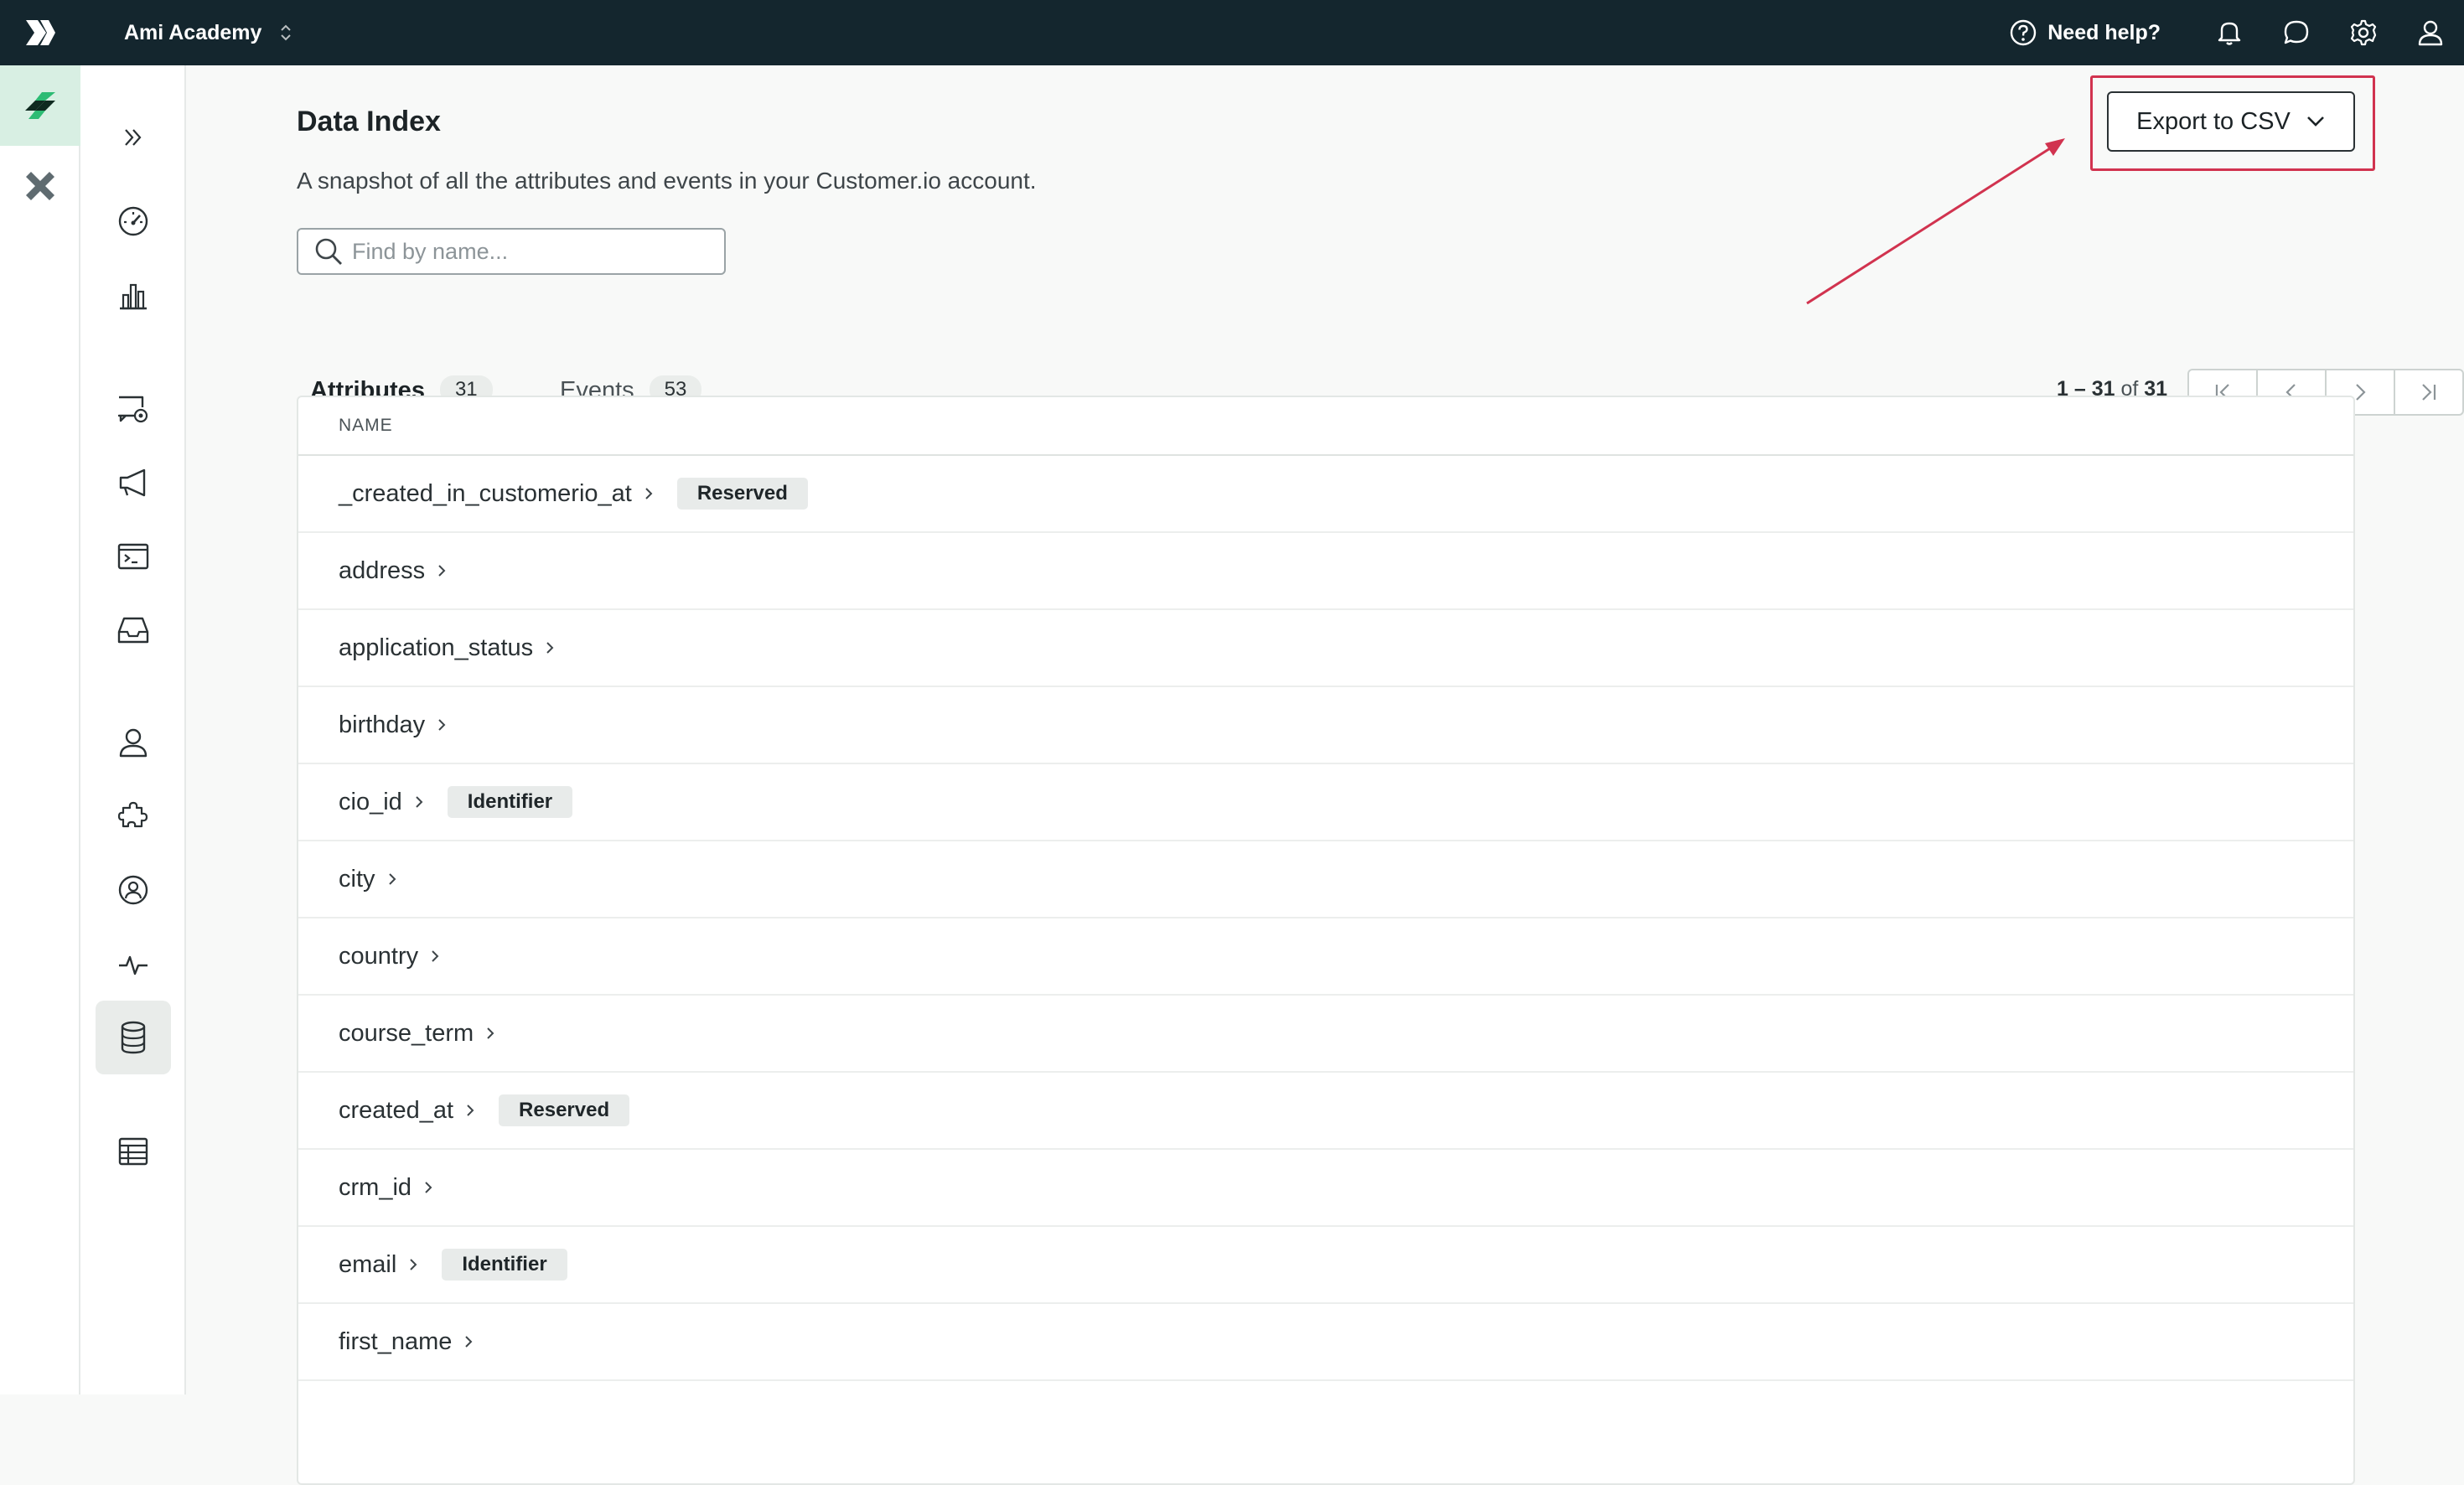 This screenshot has height=1485, width=2464. What do you see at coordinates (396, 1111) in the screenshot?
I see `attribute-name: created_at` at bounding box center [396, 1111].